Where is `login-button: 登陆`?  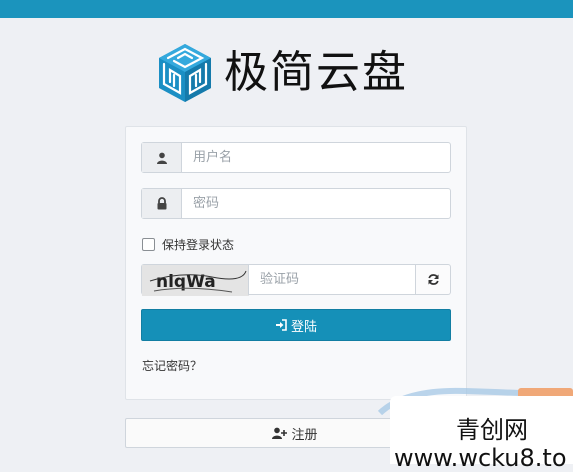
login-button: 登陆 is located at coordinates (296, 325).